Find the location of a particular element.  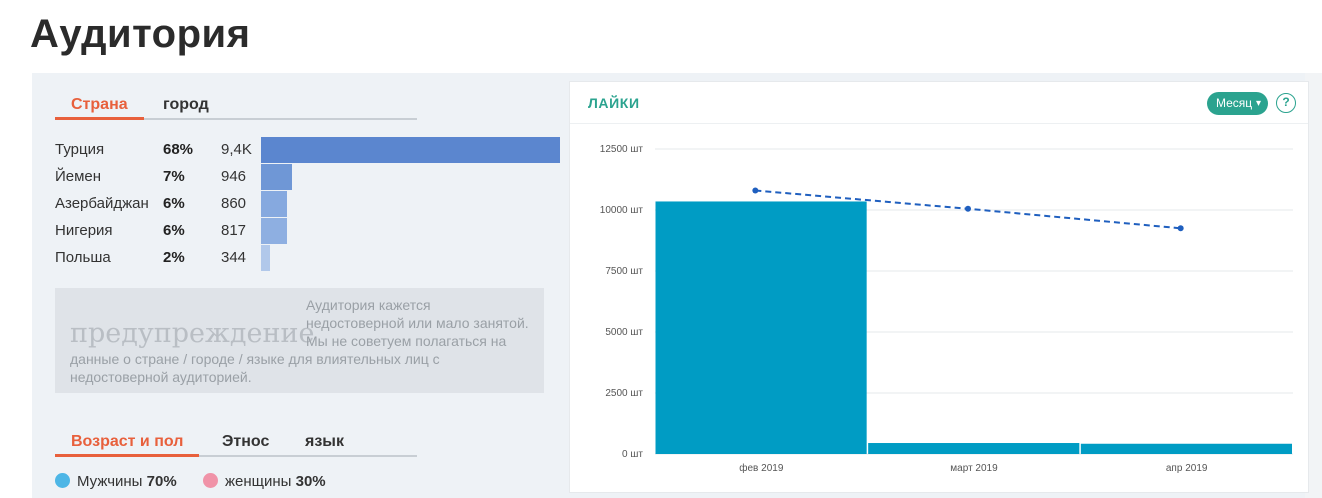

country-row: Нигерия 6% 817 is located at coordinates (310, 231).